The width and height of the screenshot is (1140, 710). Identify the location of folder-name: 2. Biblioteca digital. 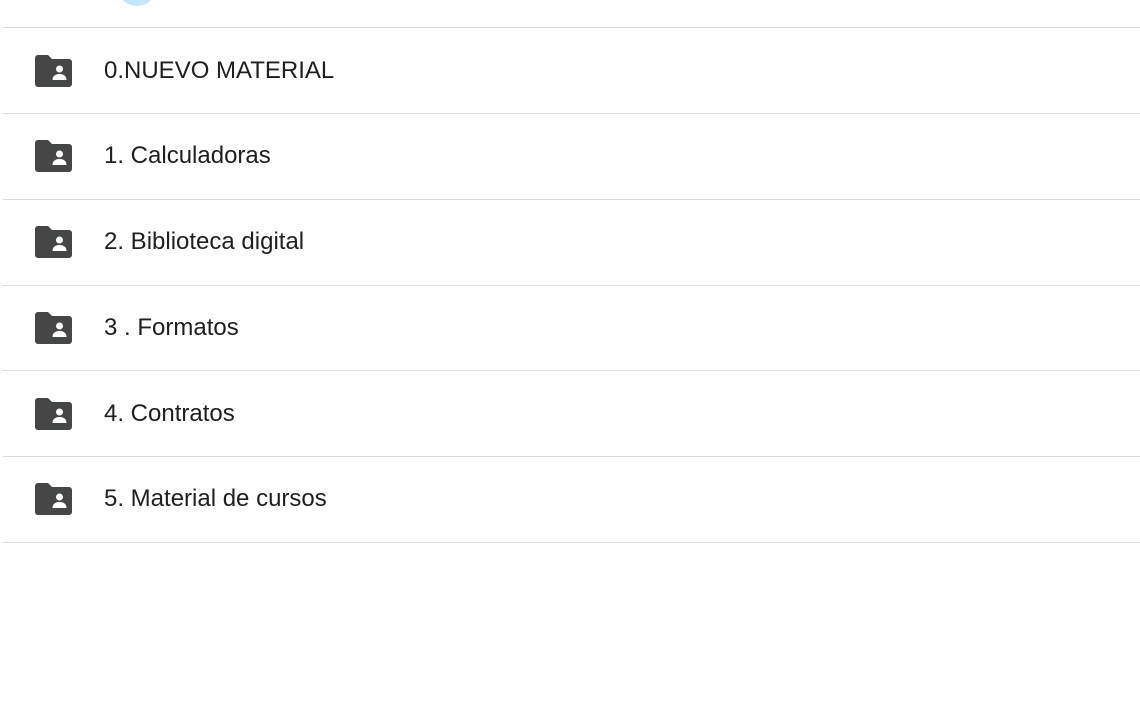
(204, 241).